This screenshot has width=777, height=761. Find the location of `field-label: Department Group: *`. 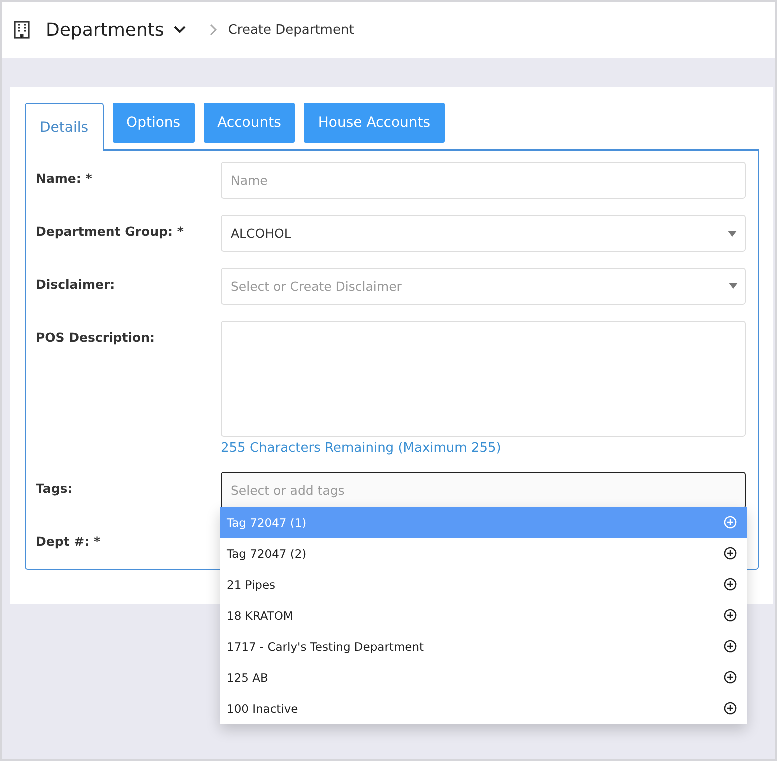

field-label: Department Group: * is located at coordinates (110, 231).